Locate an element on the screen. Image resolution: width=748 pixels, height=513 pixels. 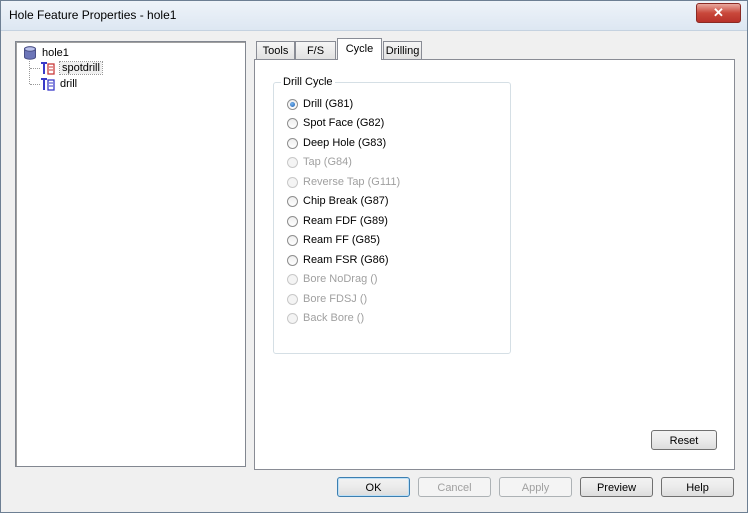
tab-fs: F/S is located at coordinates (315, 50).